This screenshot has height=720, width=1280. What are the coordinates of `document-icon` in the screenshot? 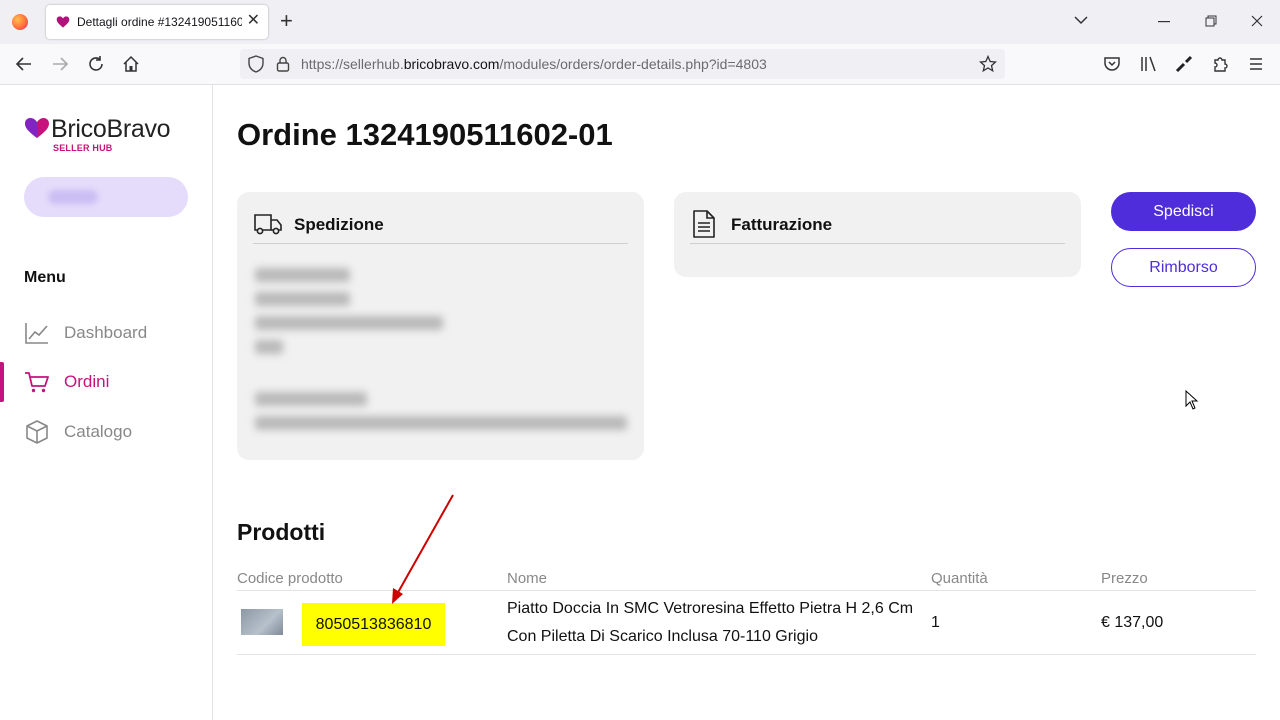 It's located at (704, 224).